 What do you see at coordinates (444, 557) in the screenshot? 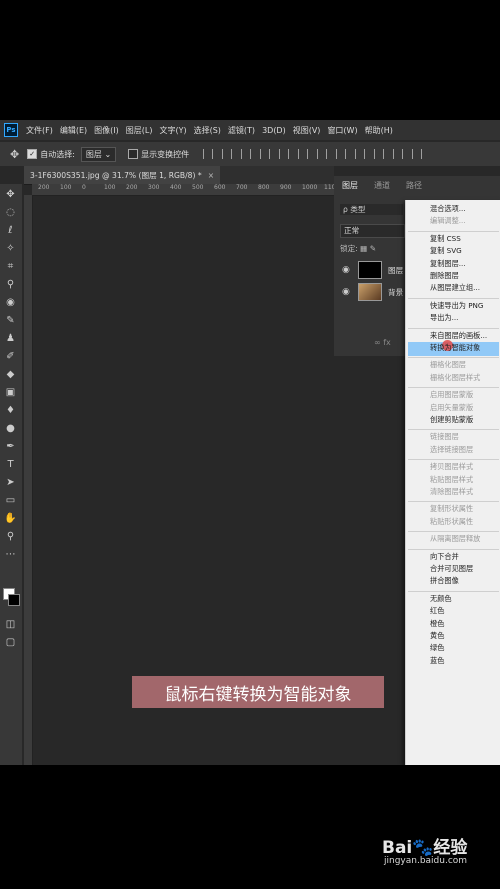
I see `context-menu-item: 向下合并` at bounding box center [444, 557].